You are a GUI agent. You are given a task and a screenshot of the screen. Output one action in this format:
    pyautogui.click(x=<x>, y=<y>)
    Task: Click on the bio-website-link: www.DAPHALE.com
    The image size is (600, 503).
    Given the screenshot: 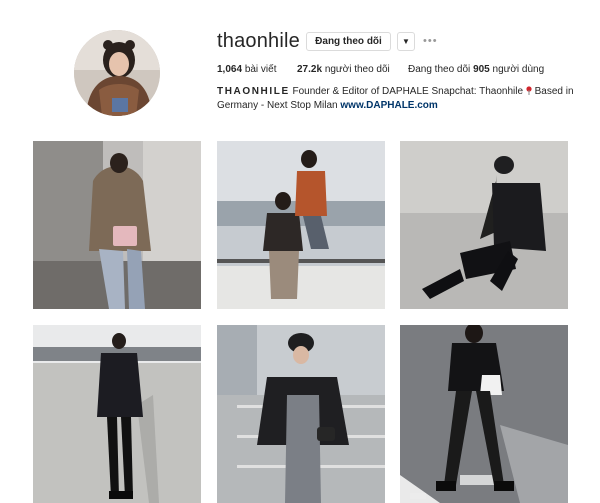 What is the action you would take?
    pyautogui.click(x=388, y=105)
    